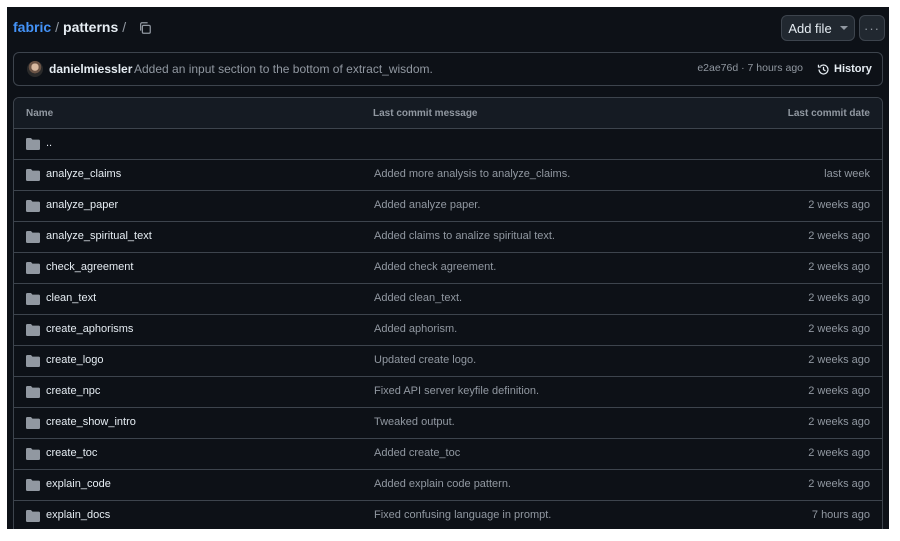  I want to click on row-commit-message-link: Added more analysis to analyze_claims., so click(472, 174).